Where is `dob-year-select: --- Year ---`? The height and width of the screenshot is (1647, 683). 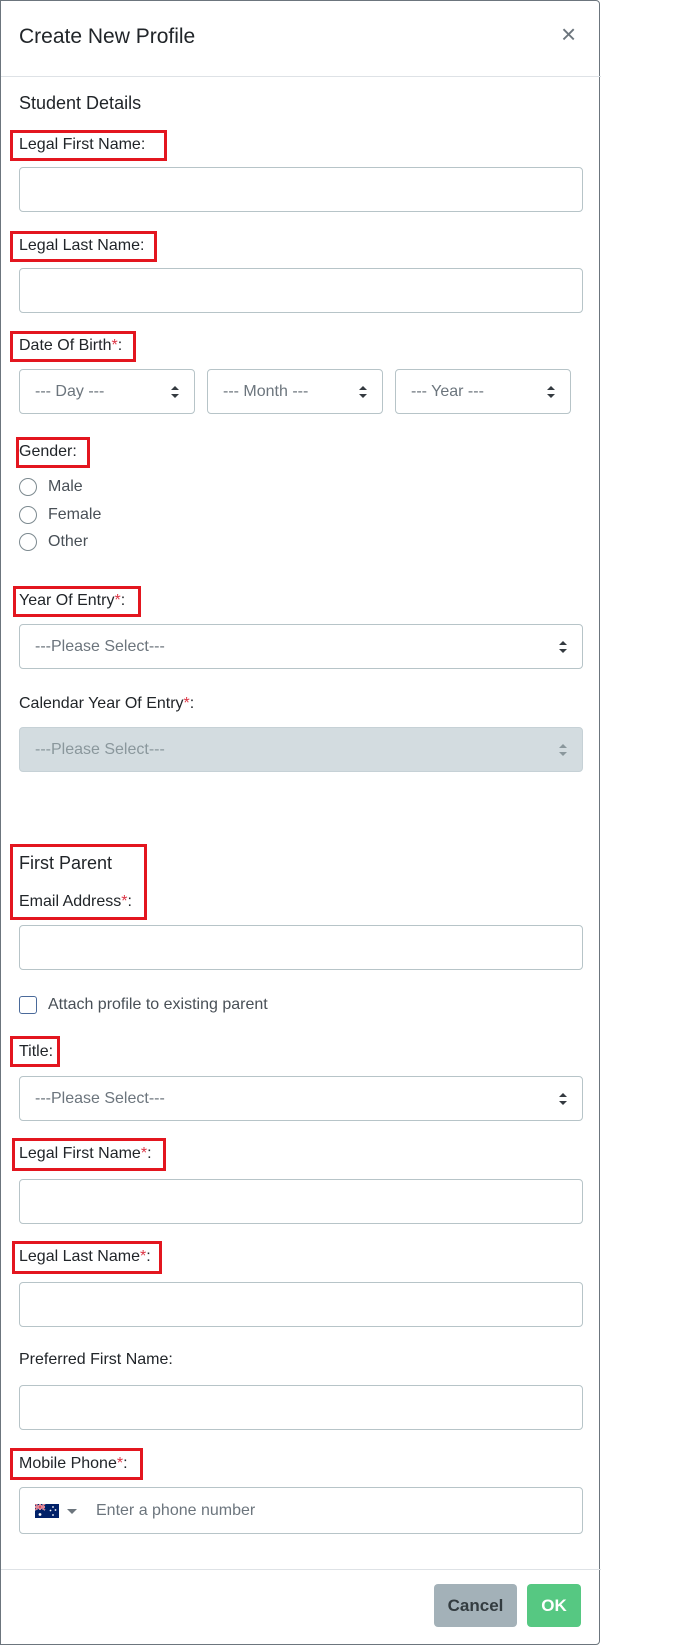 dob-year-select: --- Year --- is located at coordinates (483, 391).